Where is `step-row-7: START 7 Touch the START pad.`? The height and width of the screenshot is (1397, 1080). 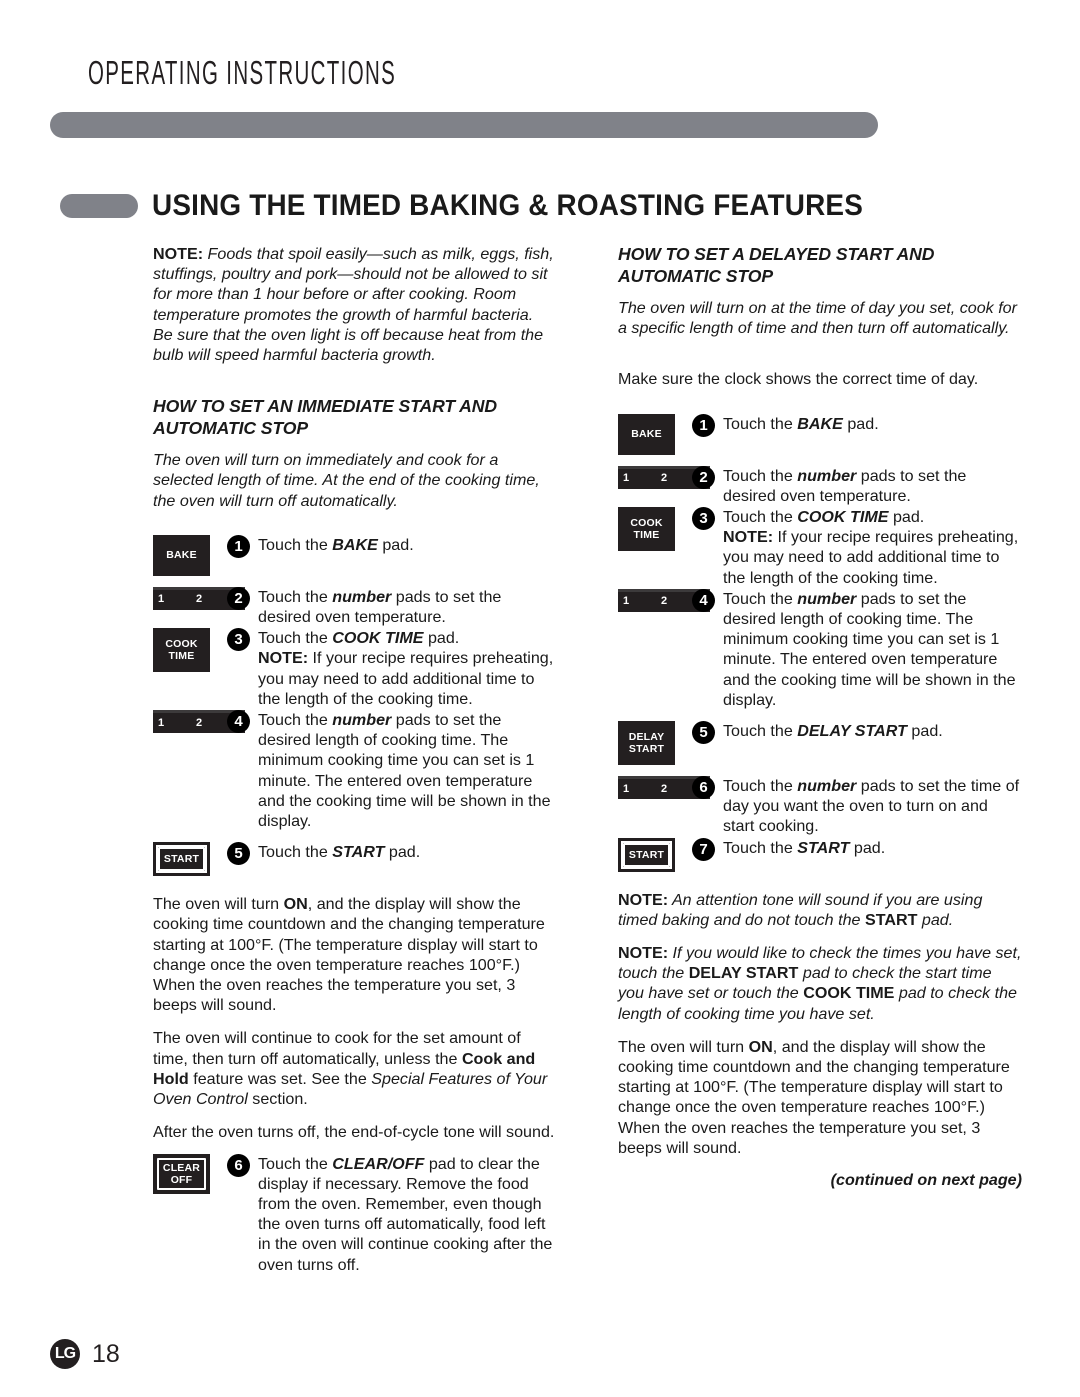 step-row-7: START 7 Touch the START pad. is located at coordinates (820, 854).